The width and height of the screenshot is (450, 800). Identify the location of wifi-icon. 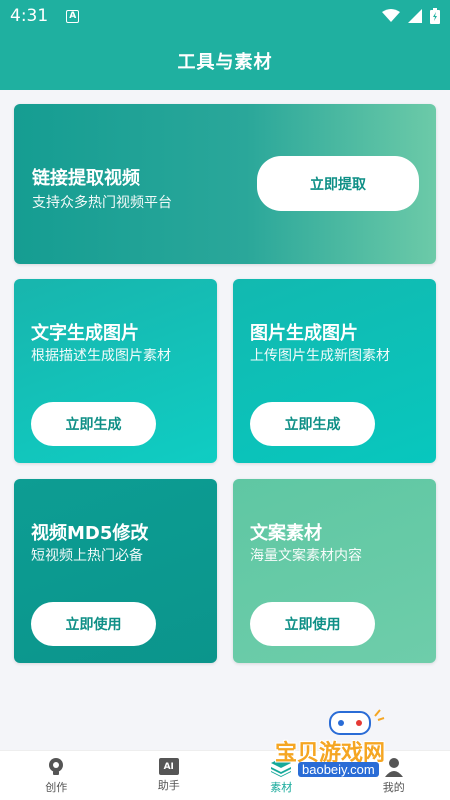
(391, 15).